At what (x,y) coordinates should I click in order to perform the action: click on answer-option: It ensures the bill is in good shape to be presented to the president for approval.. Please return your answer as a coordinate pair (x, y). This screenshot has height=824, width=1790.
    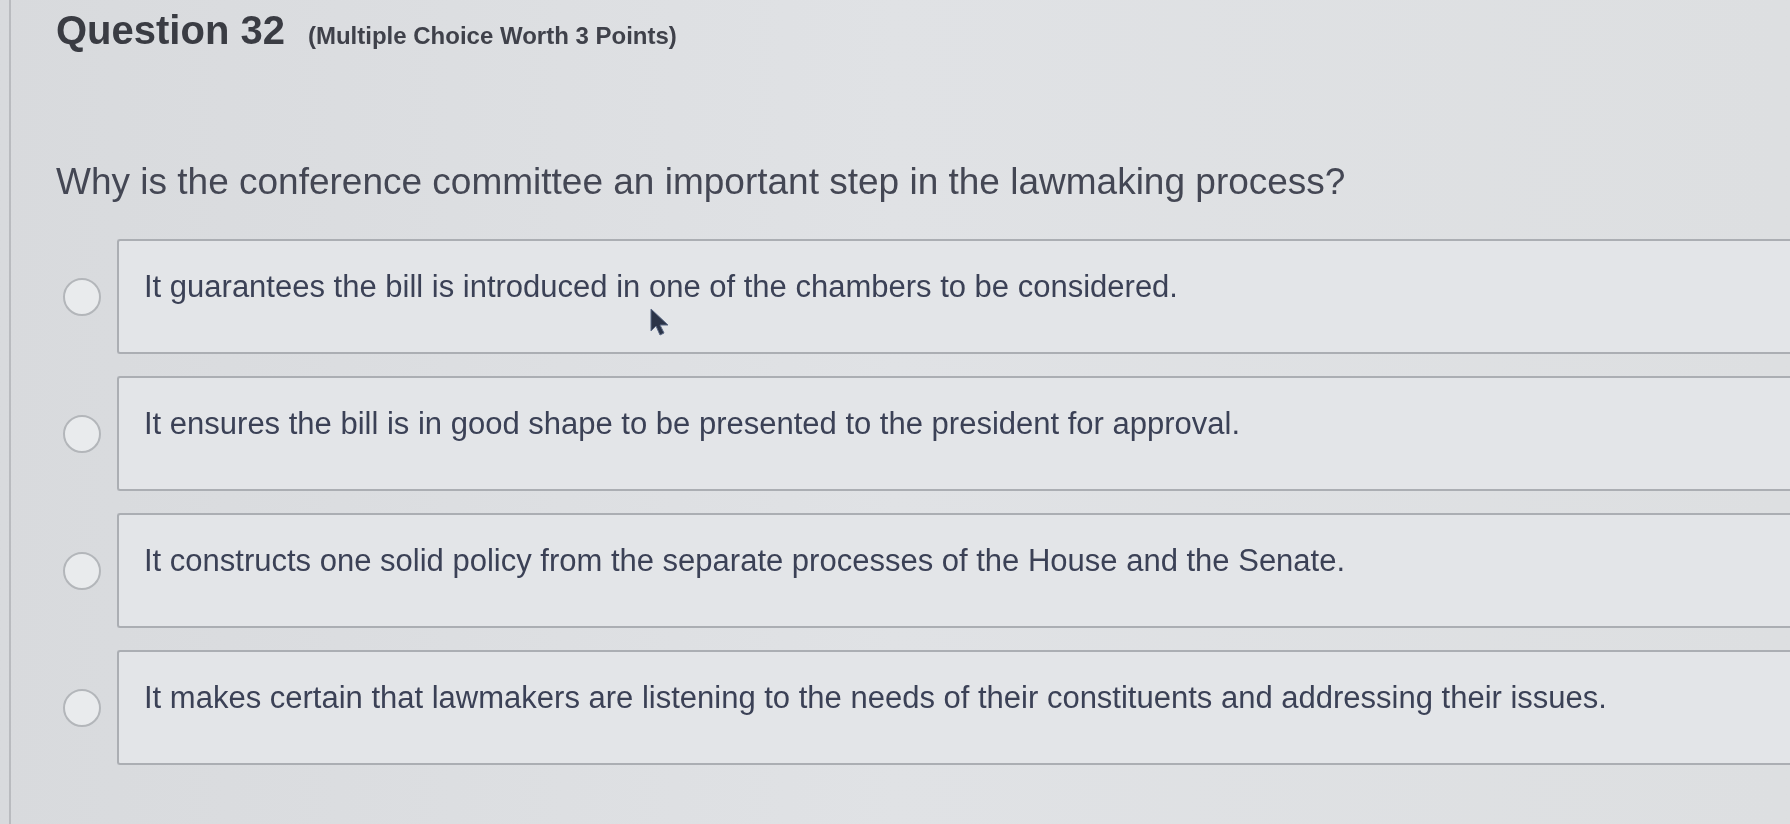
    Looking at the image, I should click on (953, 433).